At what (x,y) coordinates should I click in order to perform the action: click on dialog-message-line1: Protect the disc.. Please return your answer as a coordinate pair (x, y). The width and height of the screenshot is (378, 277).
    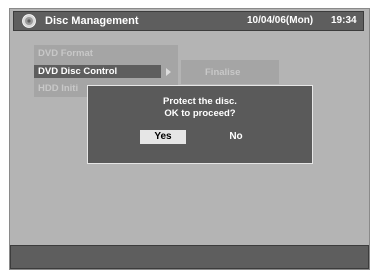
    Looking at the image, I should click on (200, 101).